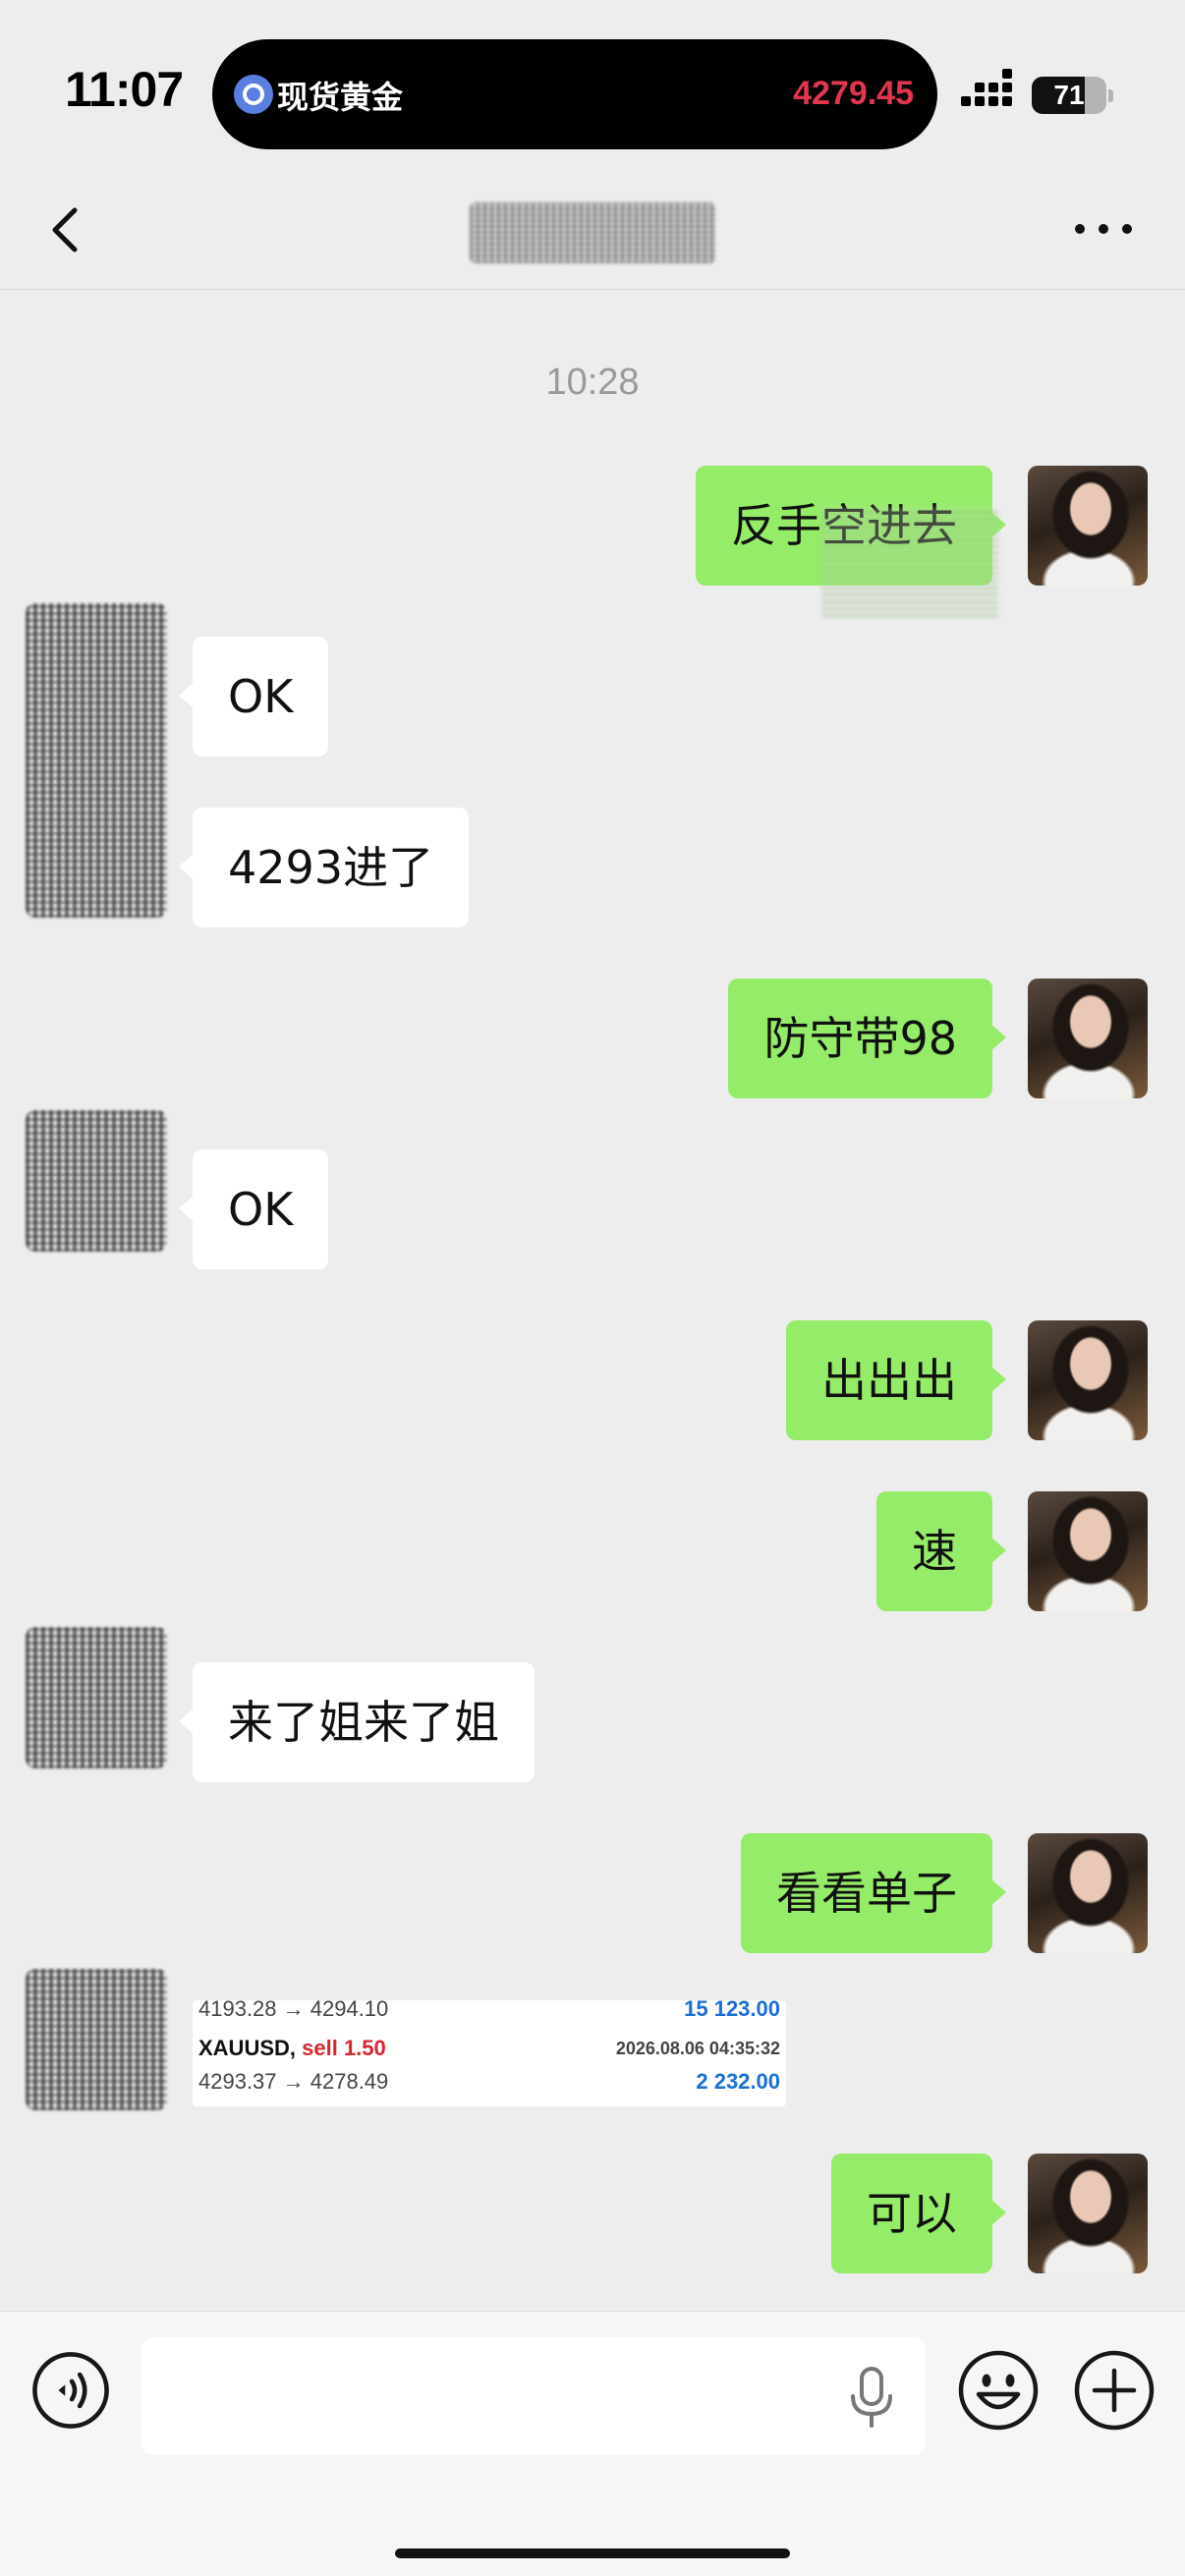 This screenshot has height=2576, width=1185. What do you see at coordinates (357, 1722) in the screenshot?
I see `message-bubble-incoming: 来了姐来了姐` at bounding box center [357, 1722].